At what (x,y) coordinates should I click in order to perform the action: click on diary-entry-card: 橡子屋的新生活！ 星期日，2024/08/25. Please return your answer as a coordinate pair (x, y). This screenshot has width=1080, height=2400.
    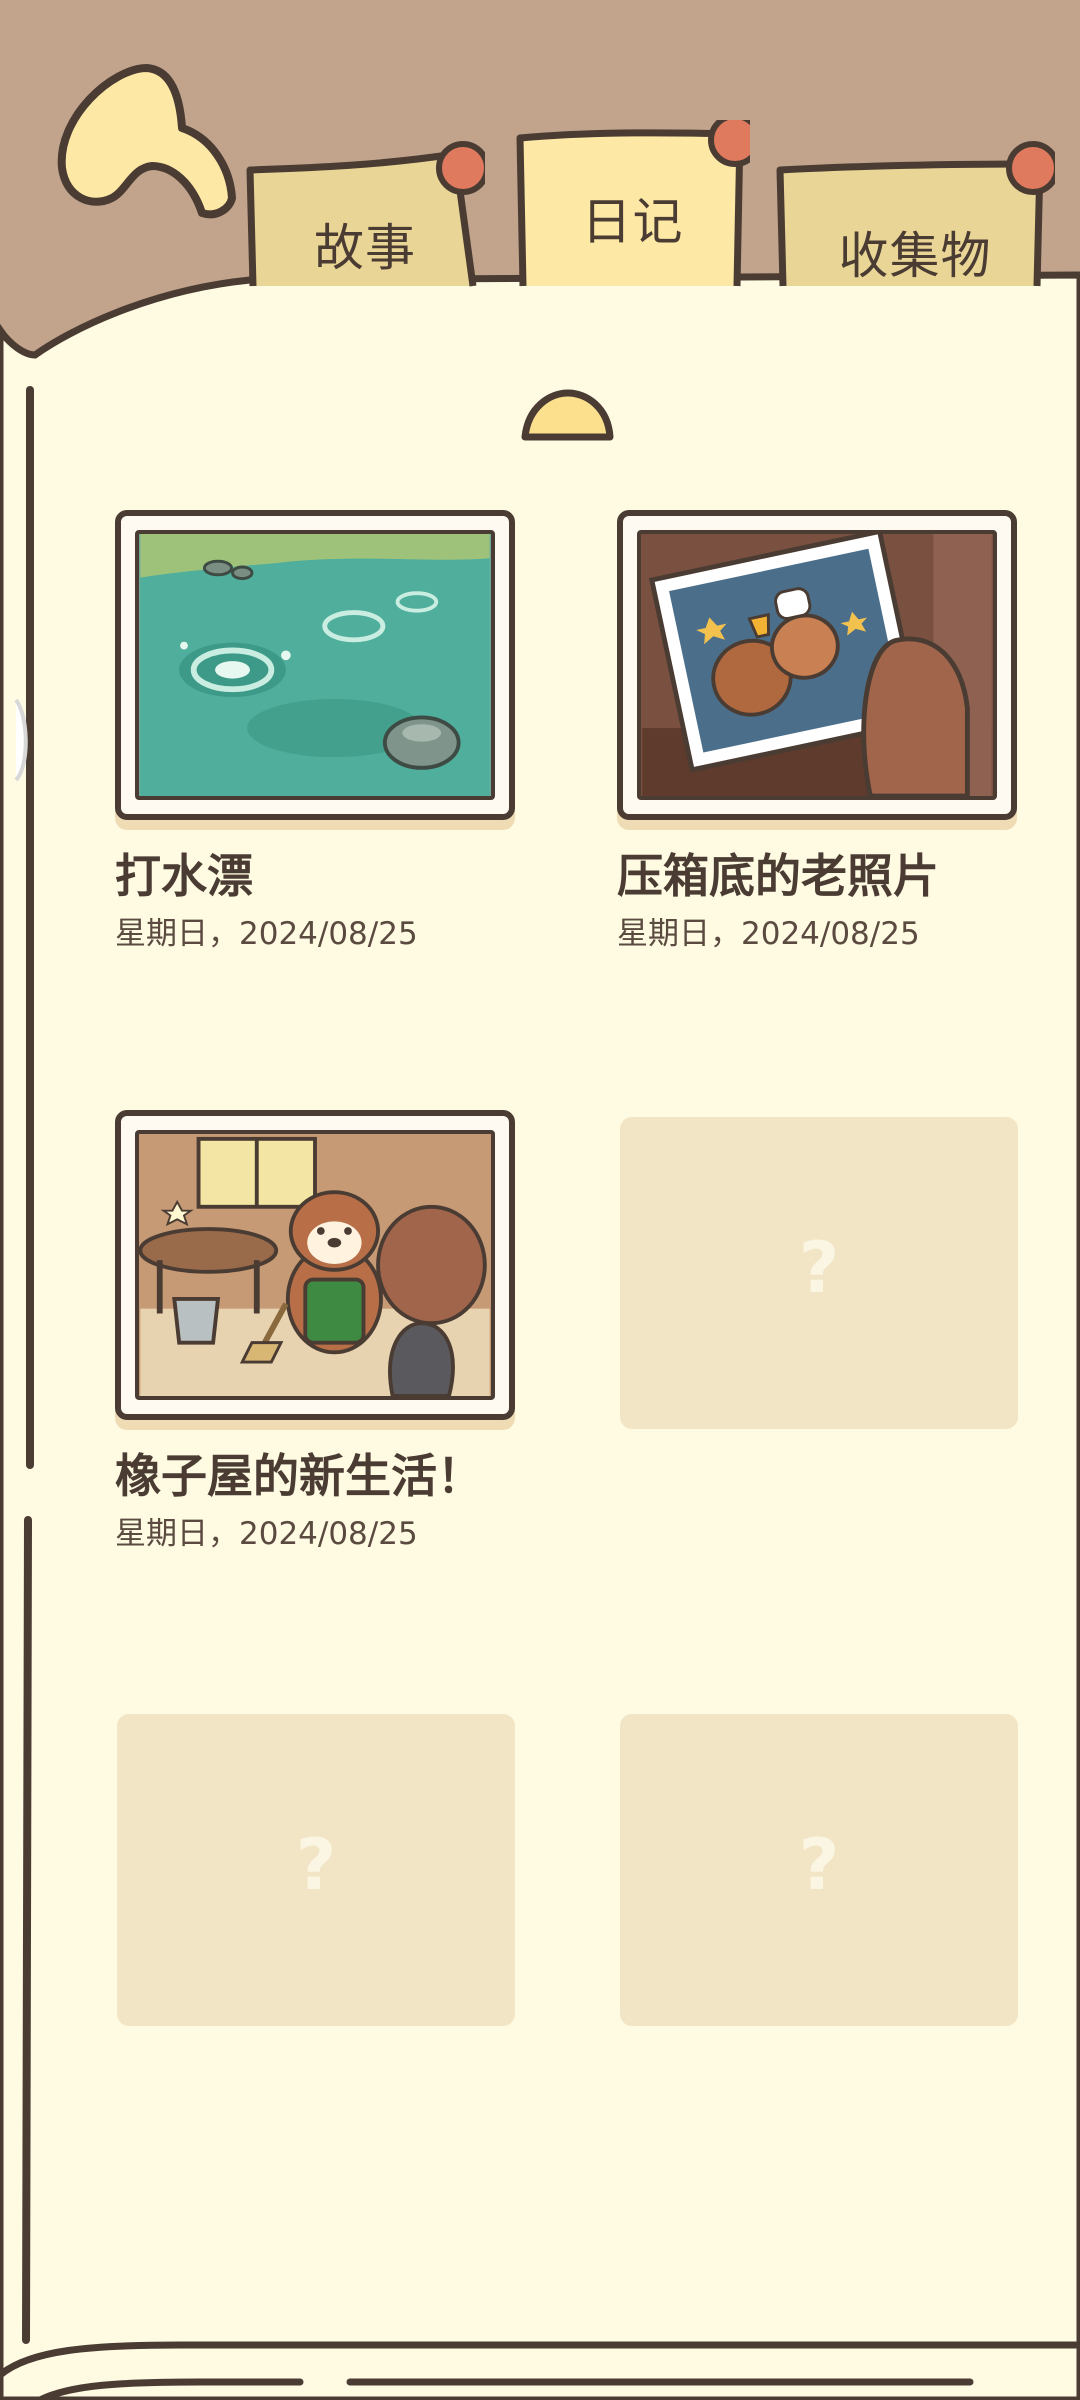
    Looking at the image, I should click on (317, 1331).